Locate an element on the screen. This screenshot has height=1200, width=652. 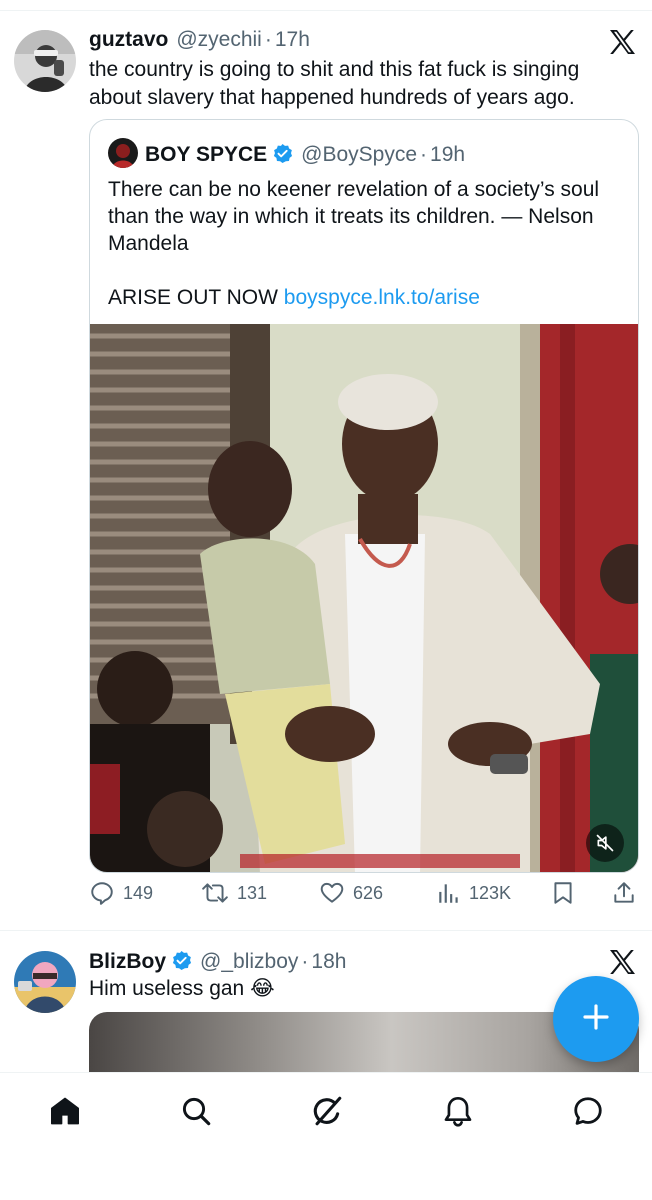
reply-count: 149 is located at coordinates (138, 892).